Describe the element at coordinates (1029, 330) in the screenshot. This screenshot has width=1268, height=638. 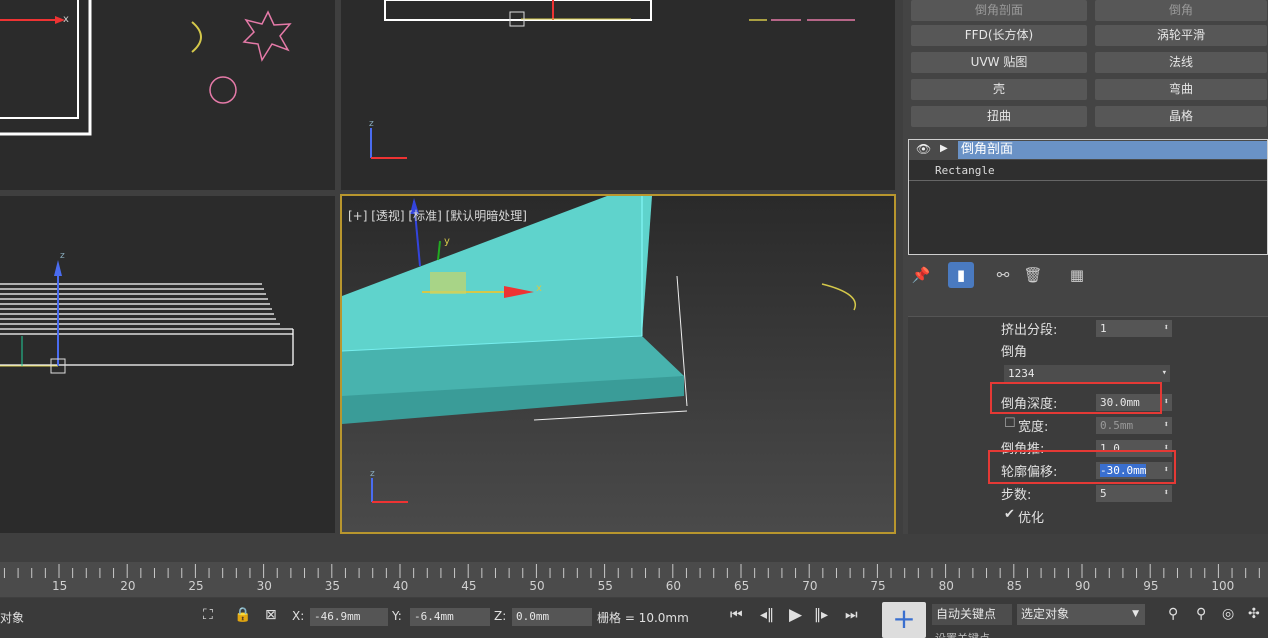
I see `extrude-segments-label: 挤出分段:` at that location.